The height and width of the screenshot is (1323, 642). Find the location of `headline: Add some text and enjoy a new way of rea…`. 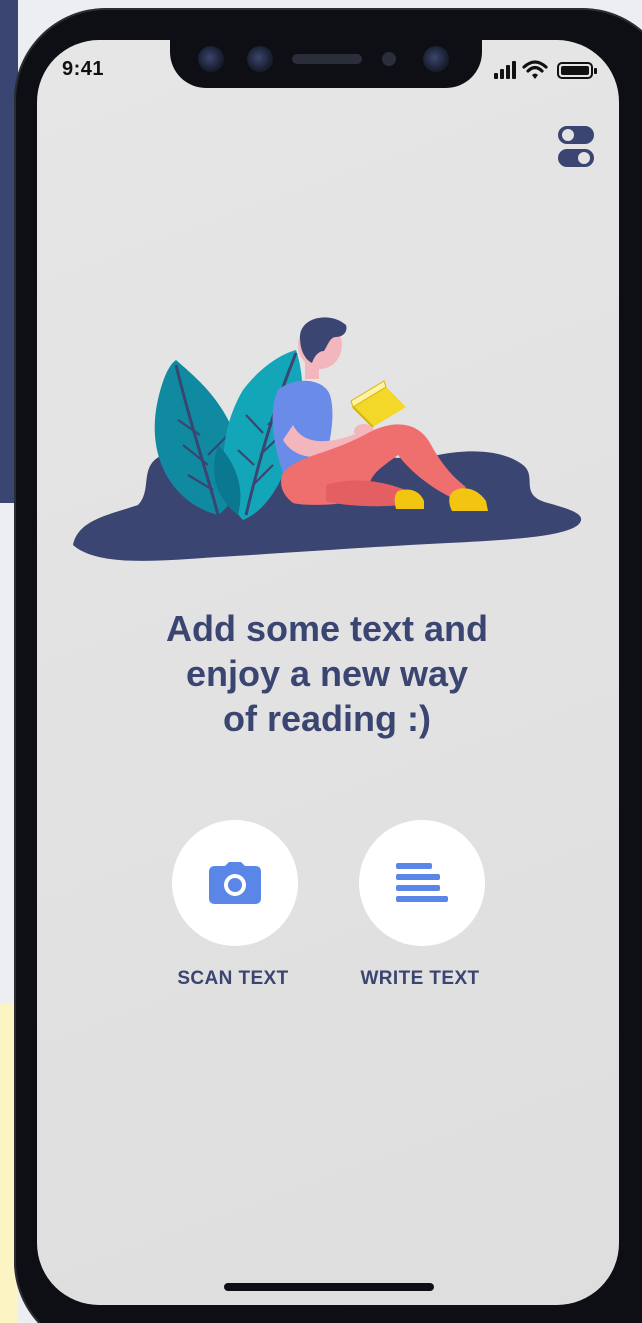

headline: Add some text and enjoy a new way of rea… is located at coordinates (327, 673).